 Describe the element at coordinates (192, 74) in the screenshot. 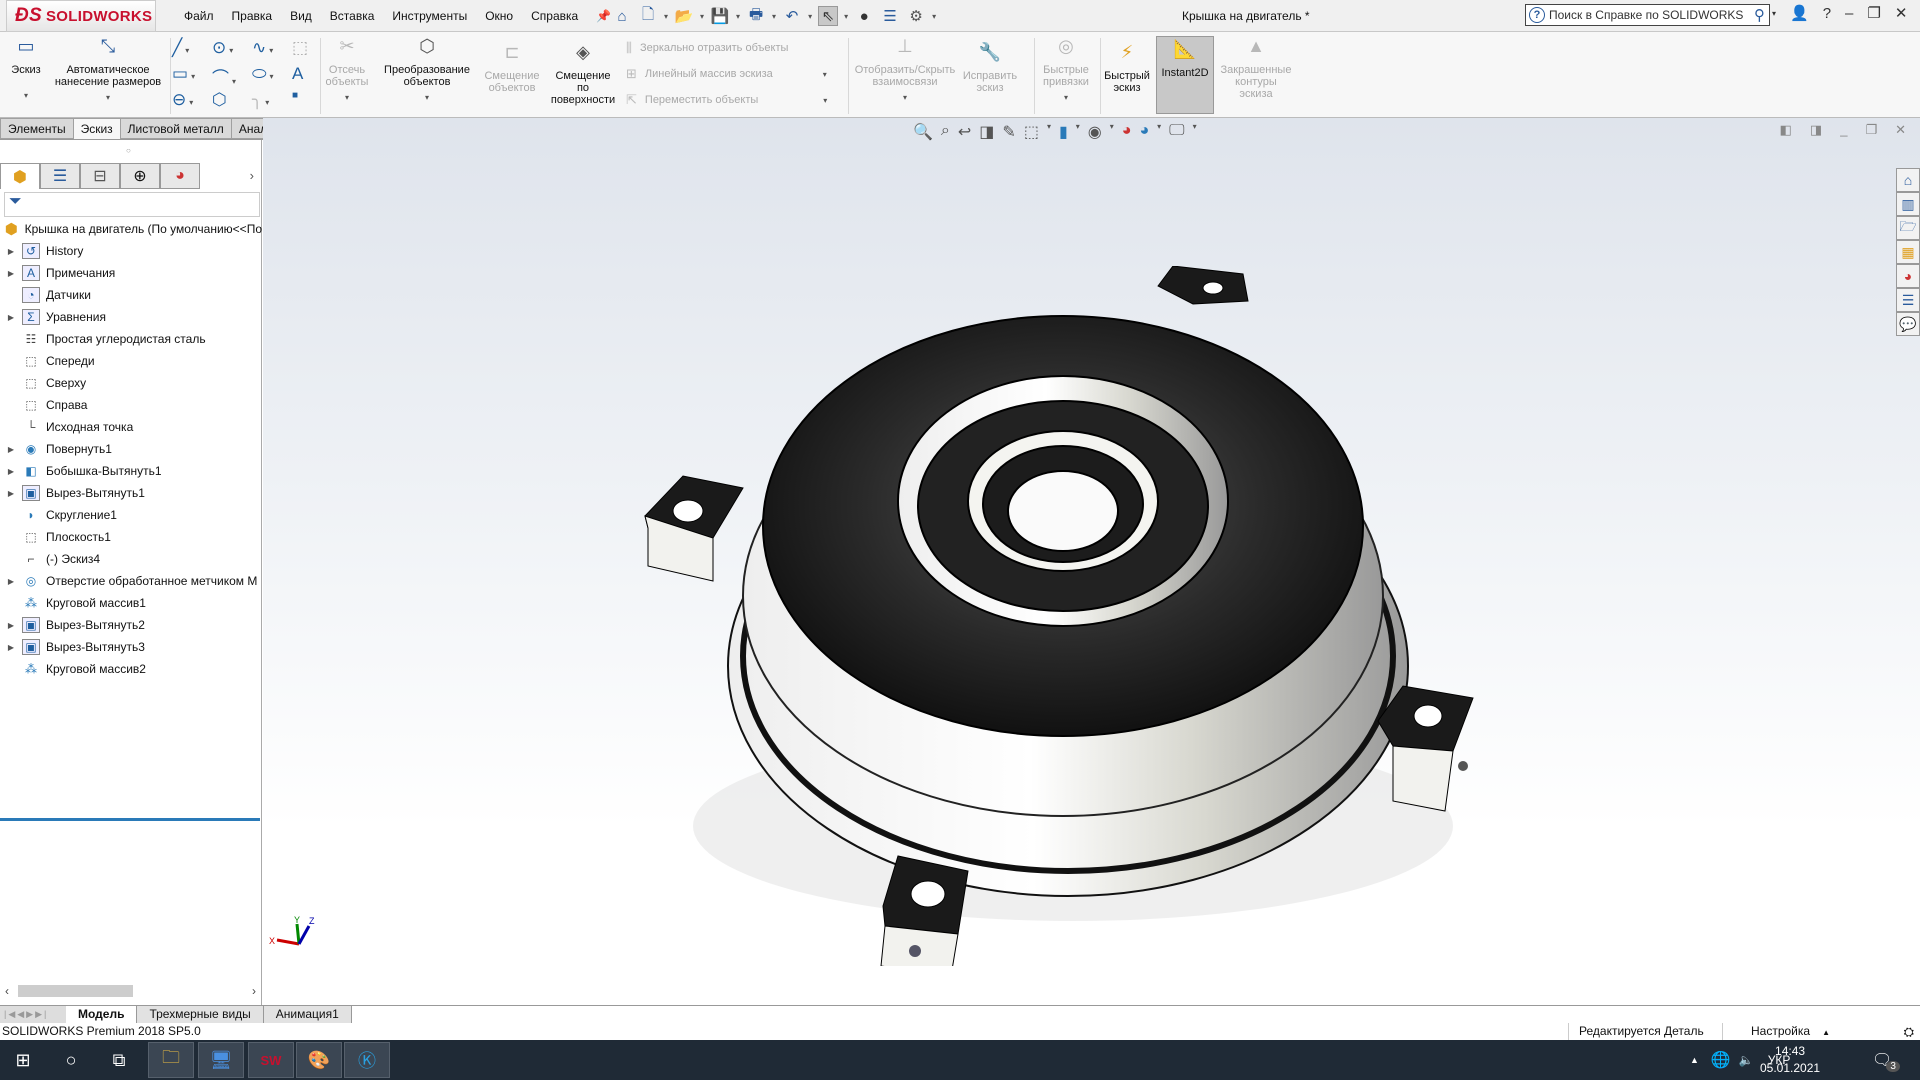

I see `rectangle-icon: ▭ ▾` at that location.